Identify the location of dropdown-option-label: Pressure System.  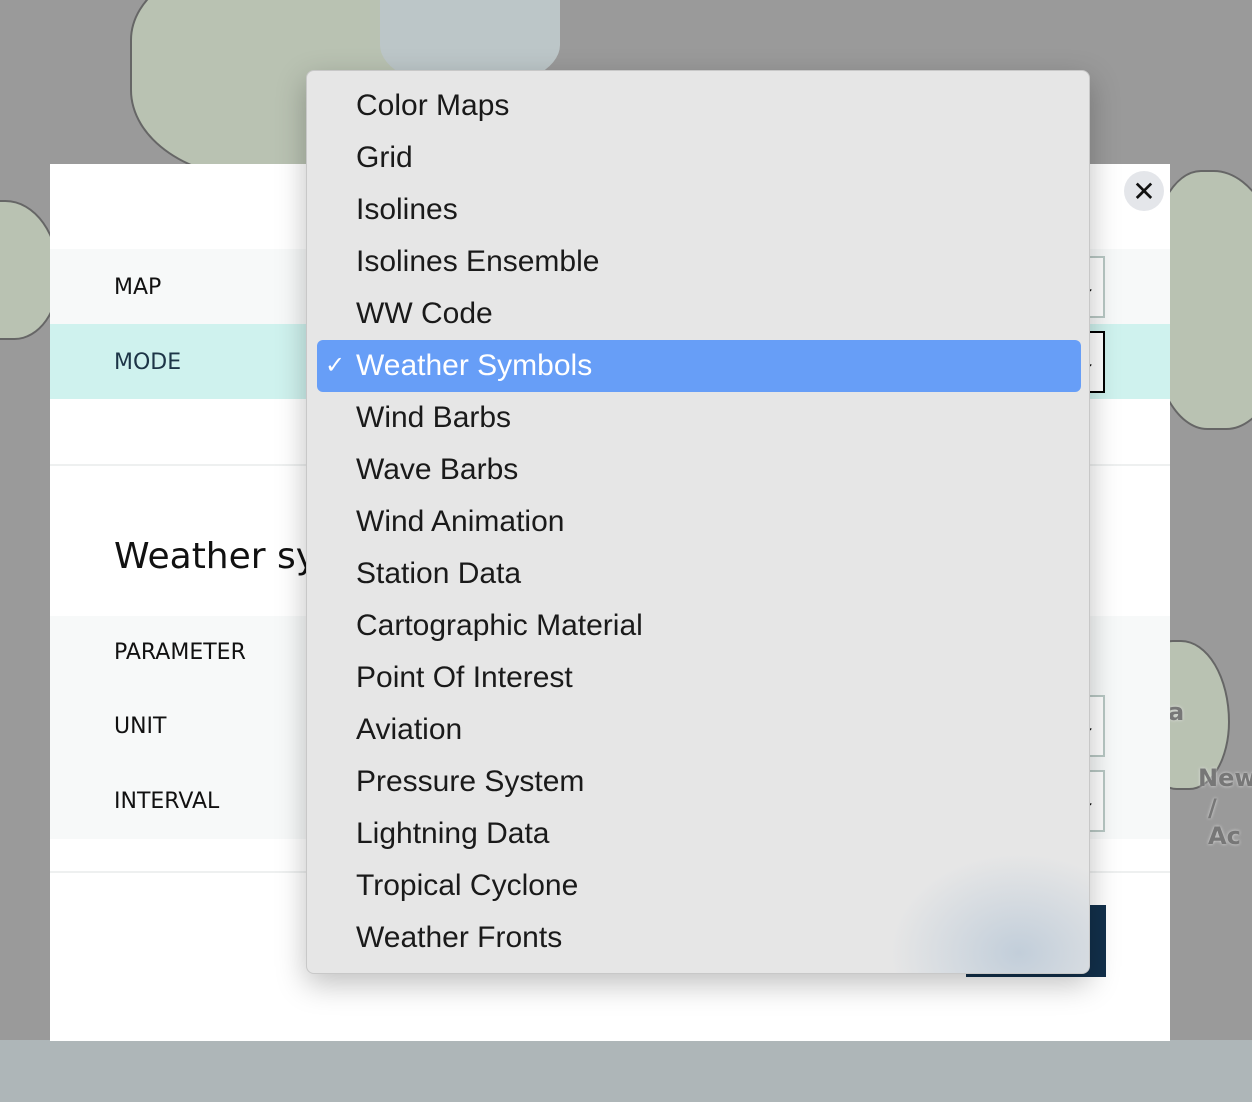
(470, 781).